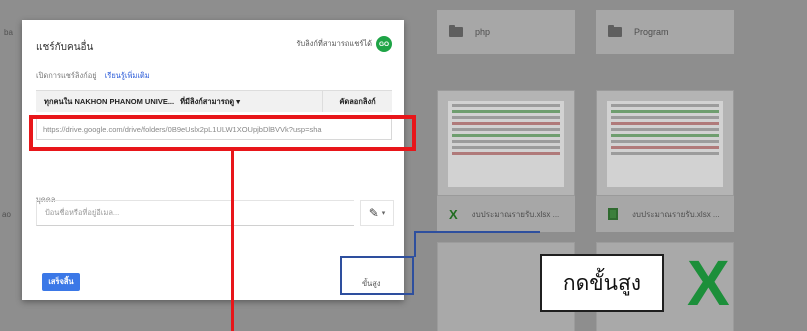 The image size is (807, 331). I want to click on shareable-link-label: รับลิงก์ที่สามารถแชร์ได้, so click(334, 43).